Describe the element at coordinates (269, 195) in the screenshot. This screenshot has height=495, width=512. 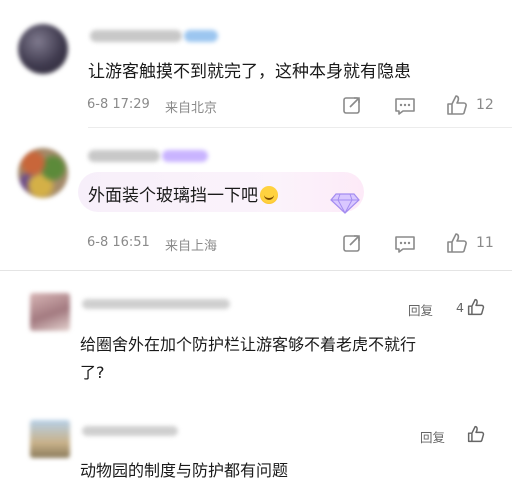
I see `laughing-emoji-icon` at that location.